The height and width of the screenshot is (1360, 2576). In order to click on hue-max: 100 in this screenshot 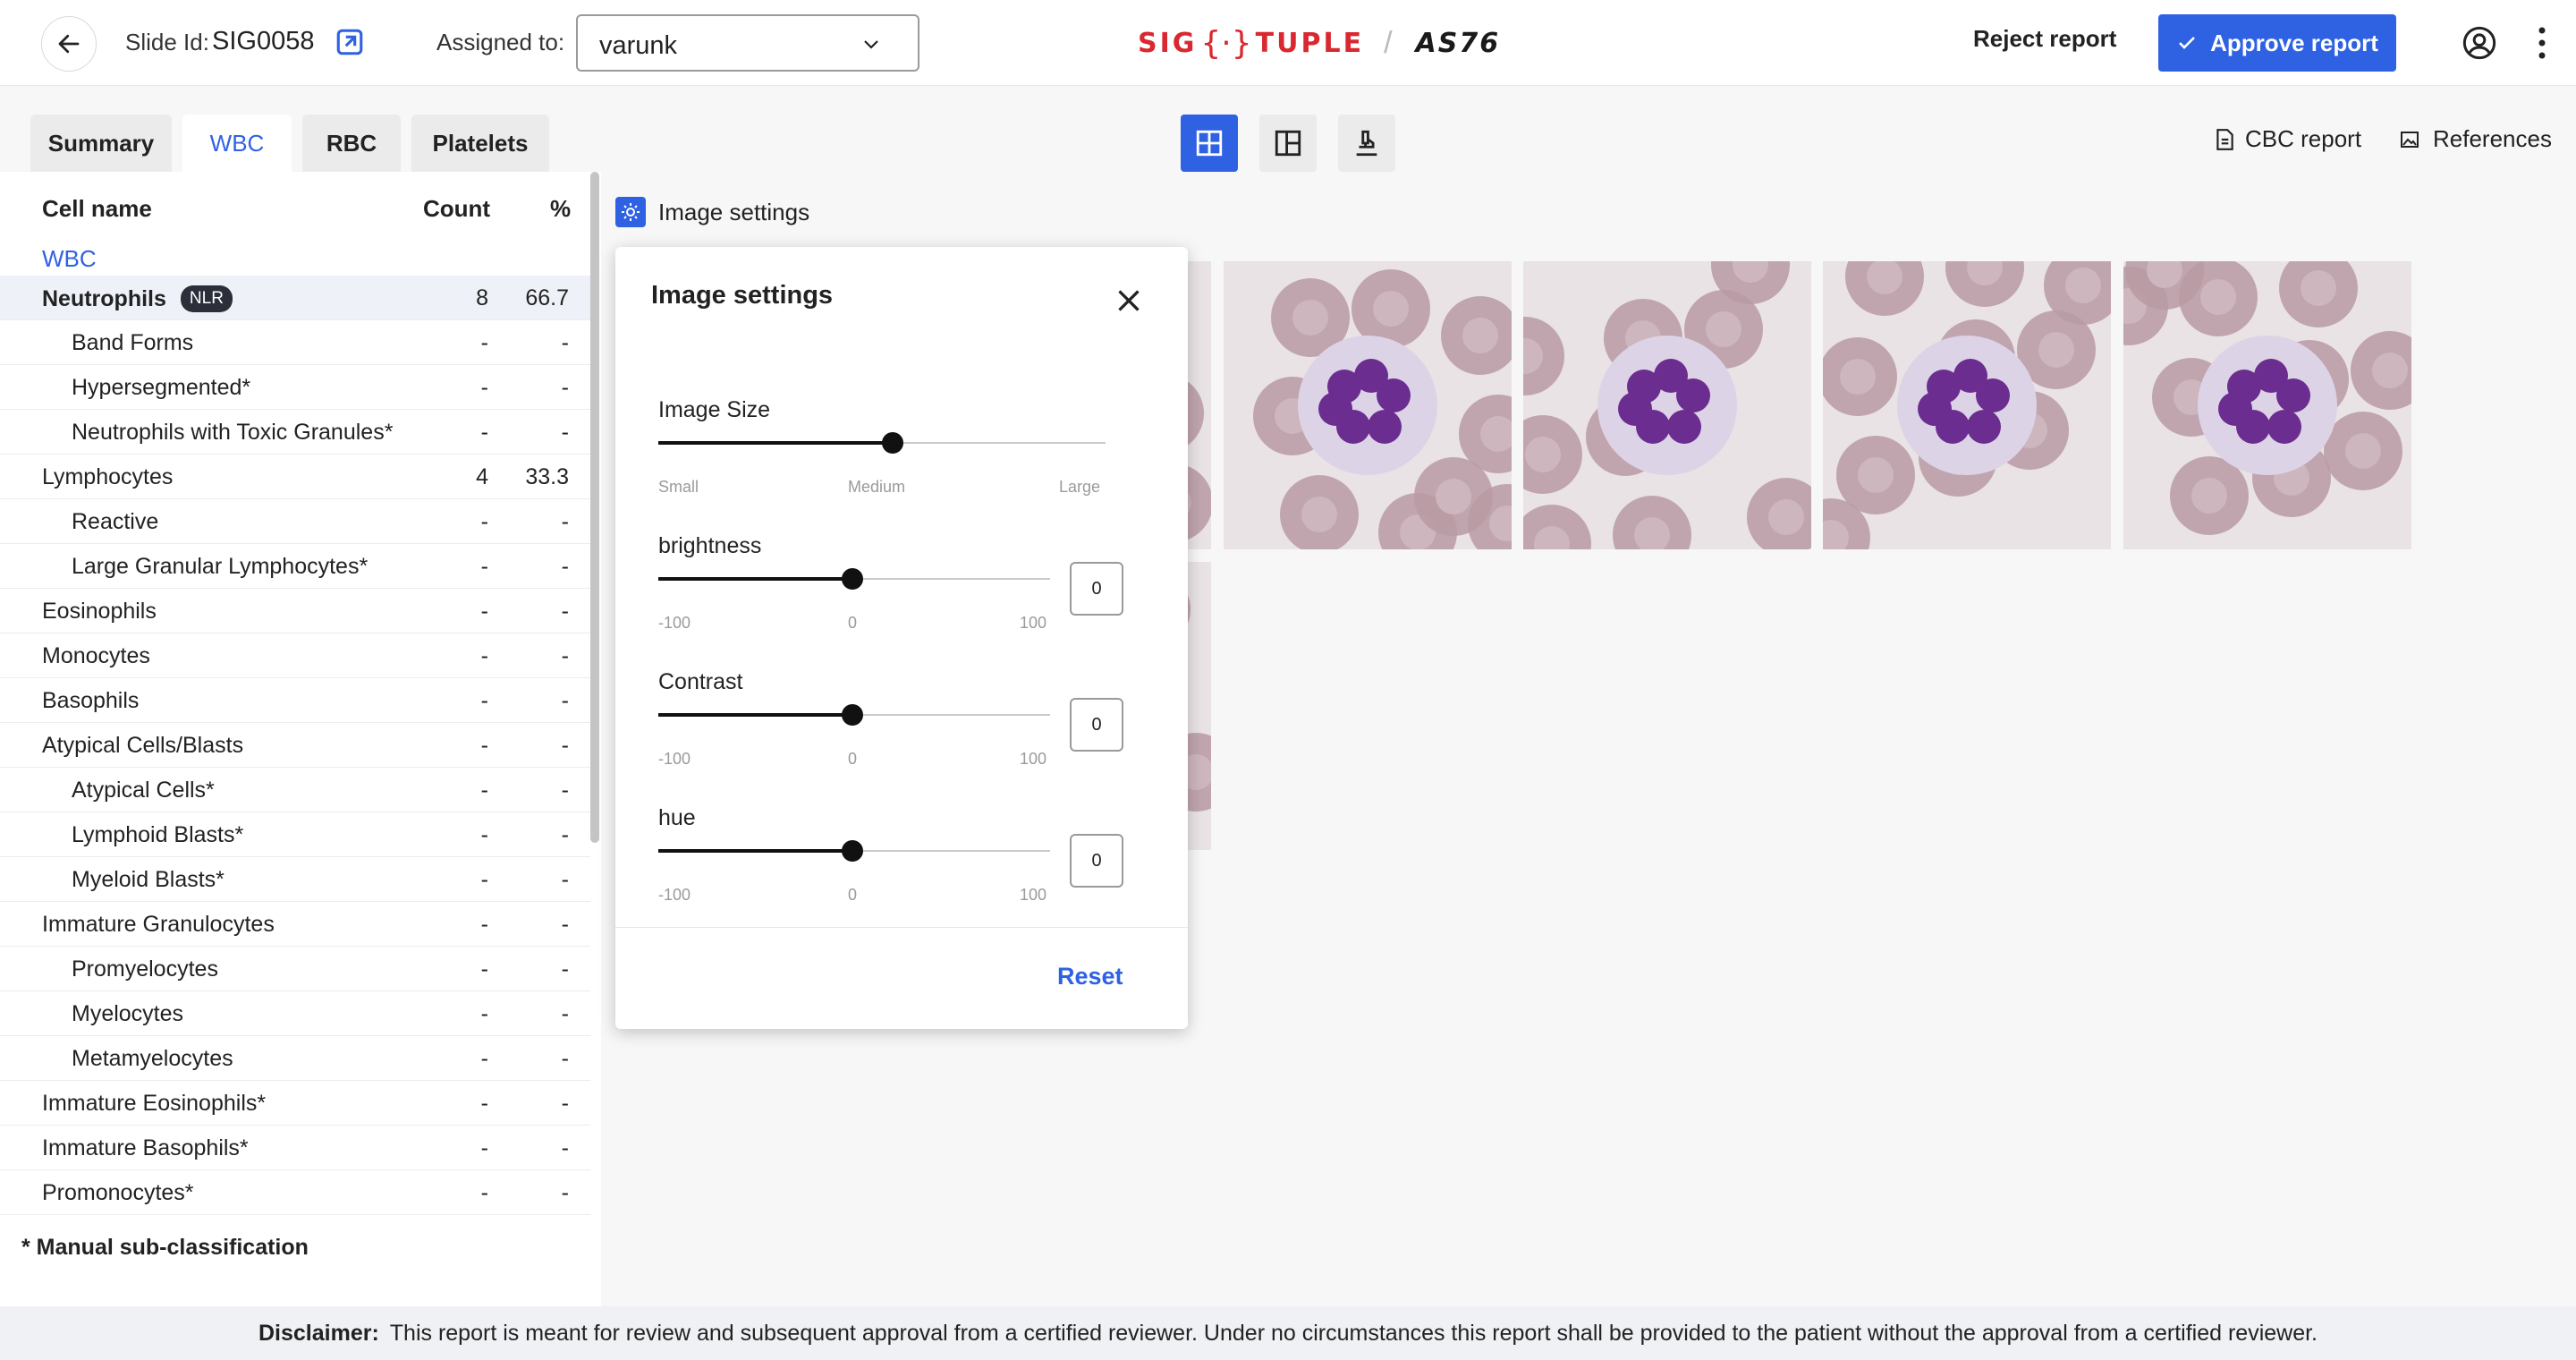, I will do `click(1033, 895)`.